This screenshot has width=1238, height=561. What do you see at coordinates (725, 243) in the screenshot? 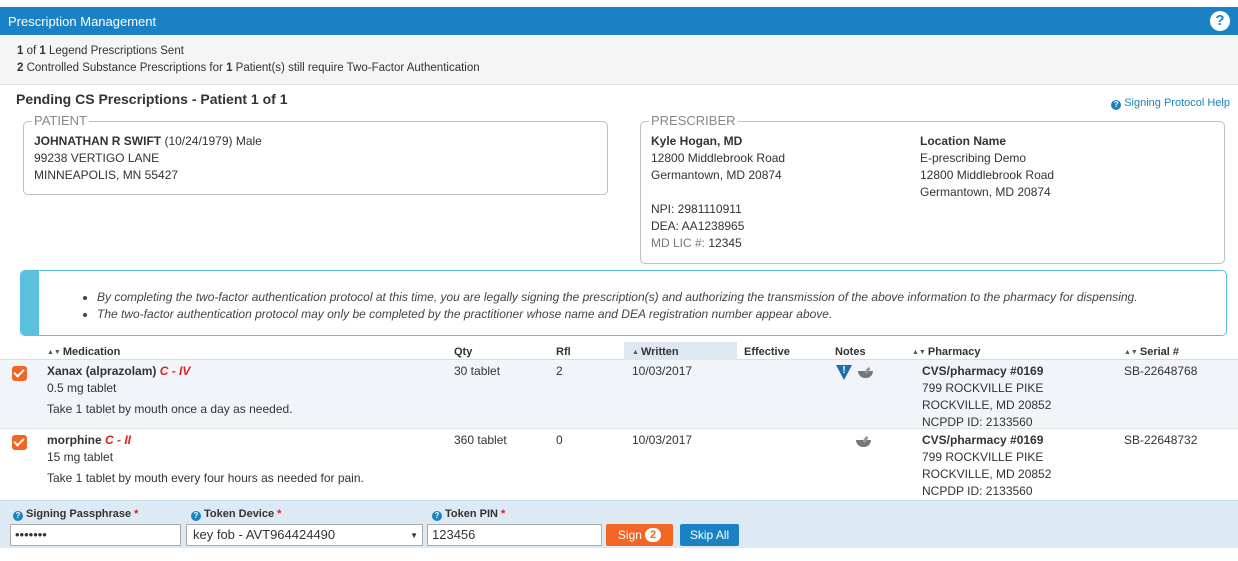
I see `md-lic-value: 12345` at bounding box center [725, 243].